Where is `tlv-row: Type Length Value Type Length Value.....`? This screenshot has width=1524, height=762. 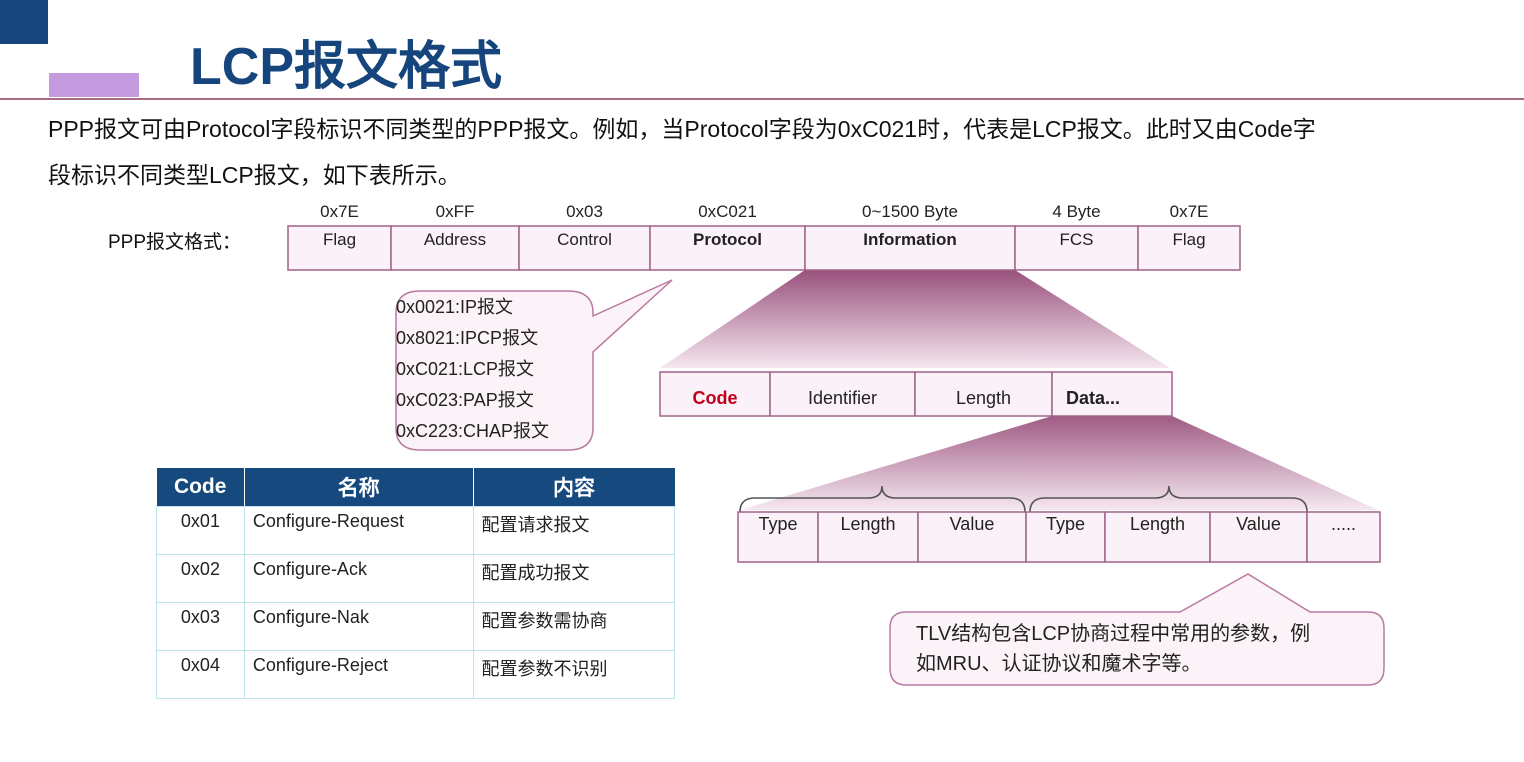 tlv-row: Type Length Value Type Length Value..... is located at coordinates (1059, 537).